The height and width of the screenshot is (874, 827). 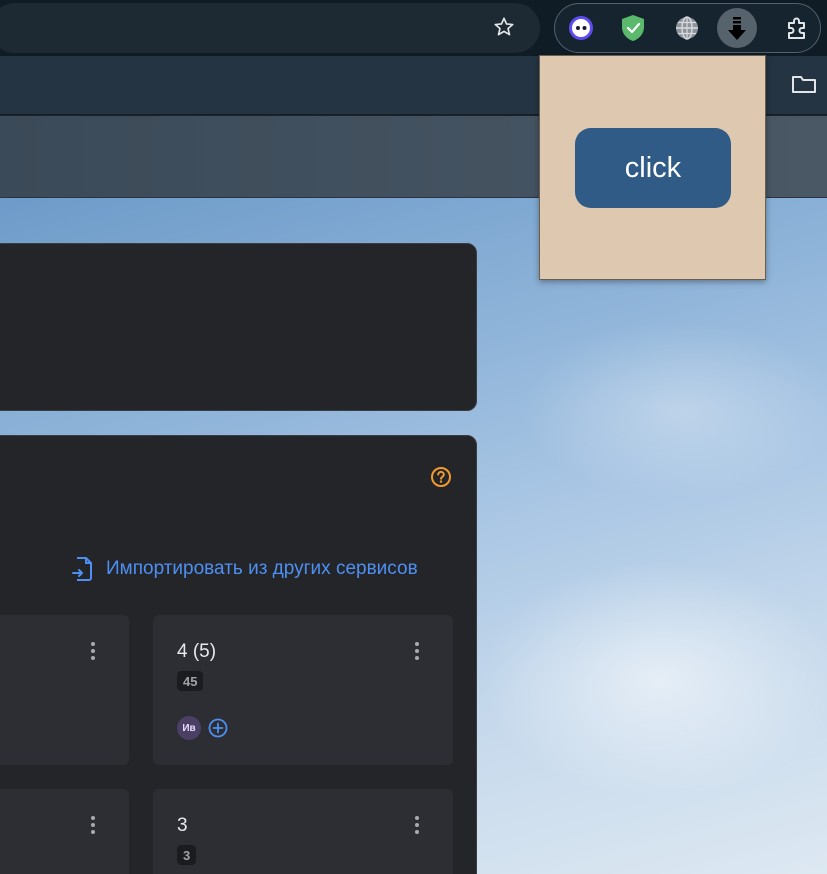 I want to click on avatar: Ив, so click(x=189, y=728).